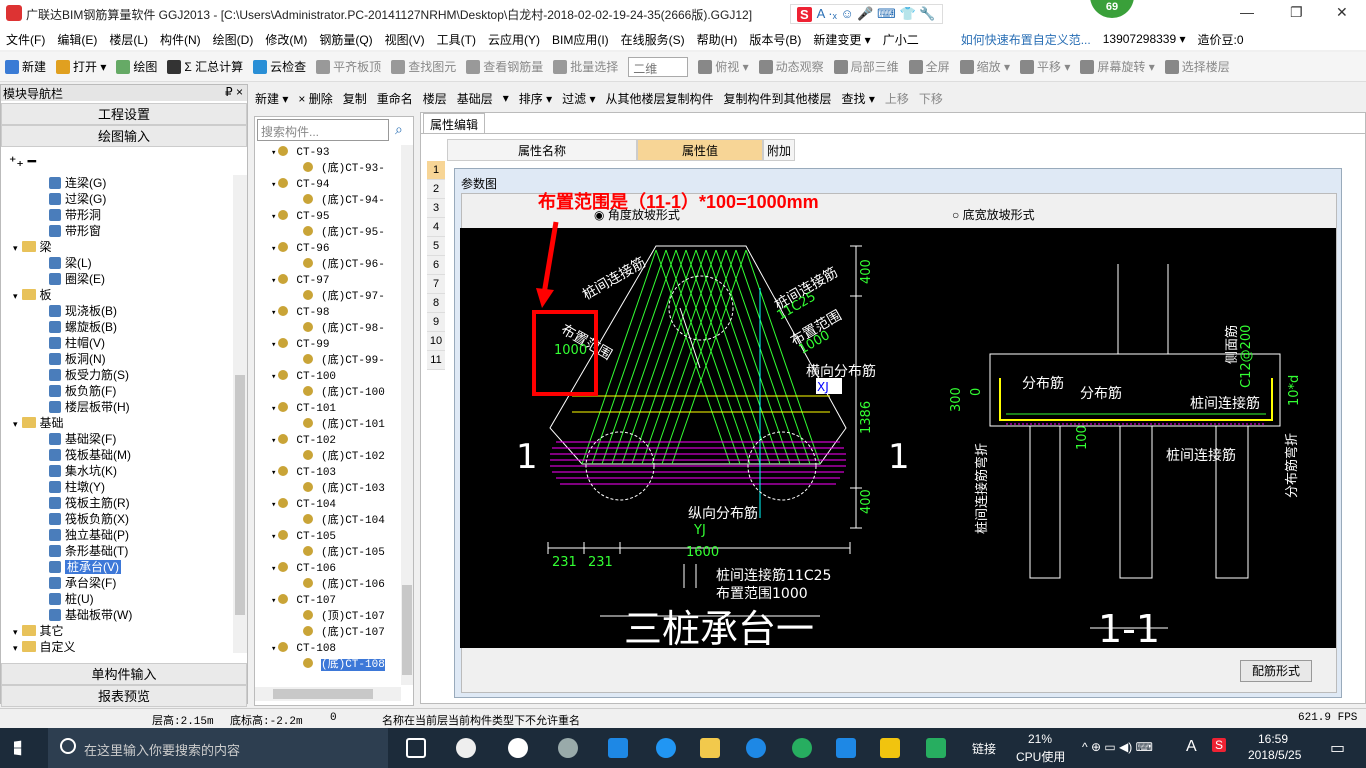 The height and width of the screenshot is (768, 1366). Describe the element at coordinates (395, 98) in the screenshot. I see `component-toolbar-button: 重命名` at that location.